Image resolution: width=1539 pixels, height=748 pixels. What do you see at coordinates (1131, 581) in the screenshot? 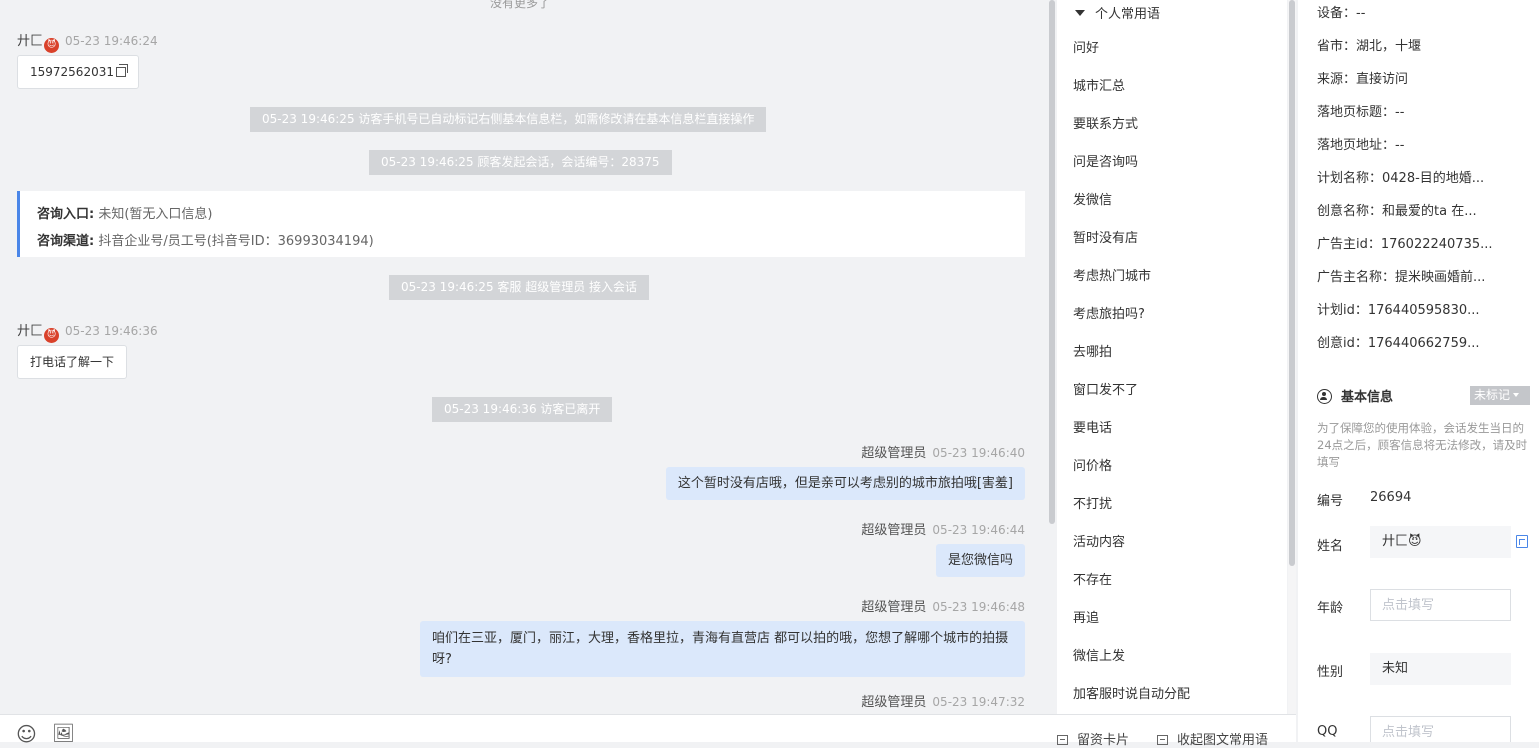
I see `phrase-item: 不存在` at bounding box center [1131, 581].